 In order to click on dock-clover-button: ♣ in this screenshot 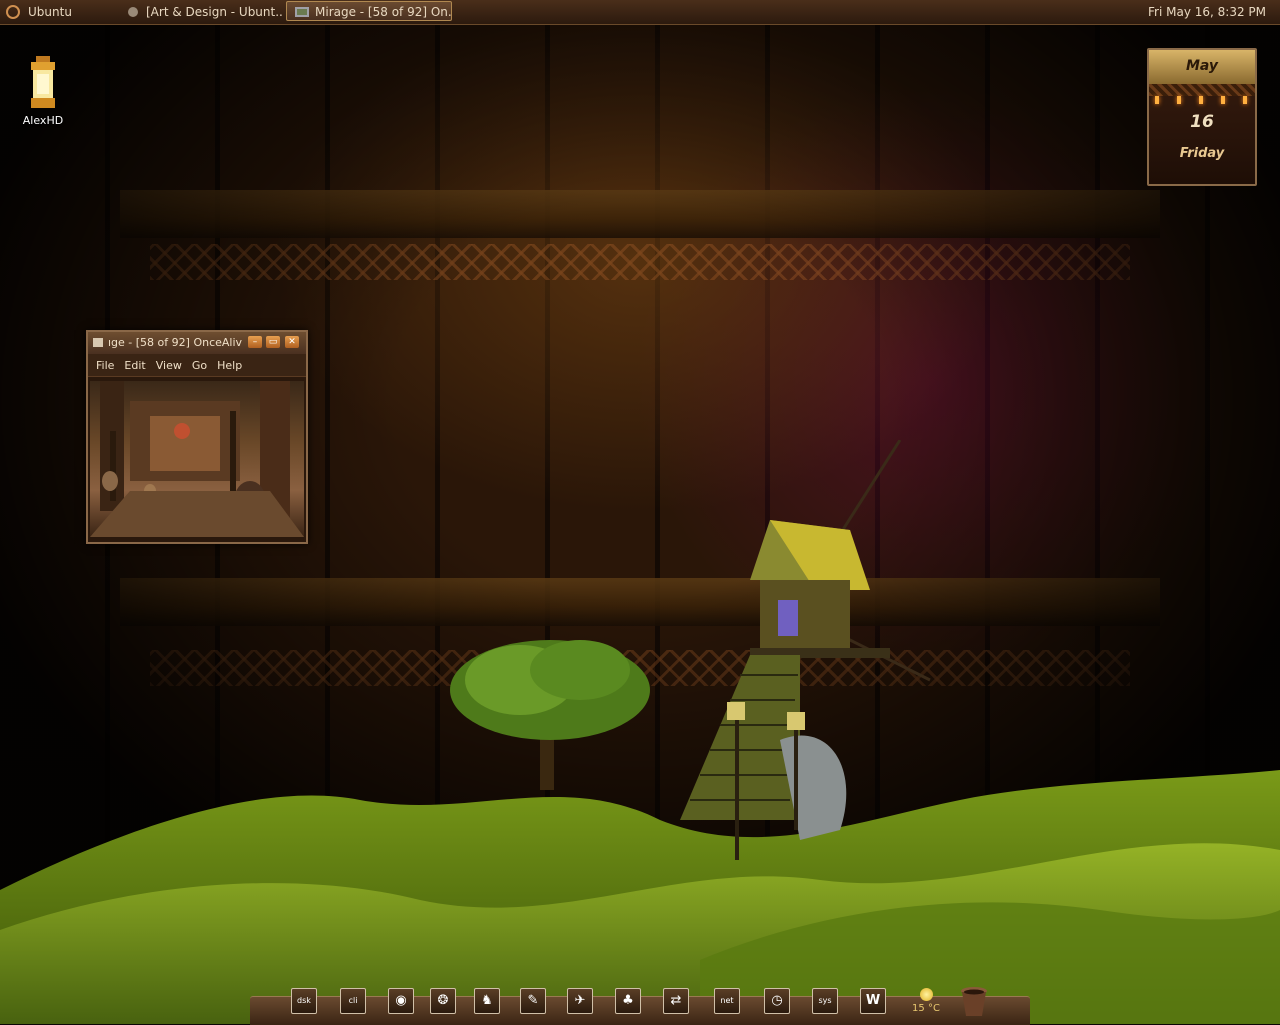, I will do `click(628, 1001)`.